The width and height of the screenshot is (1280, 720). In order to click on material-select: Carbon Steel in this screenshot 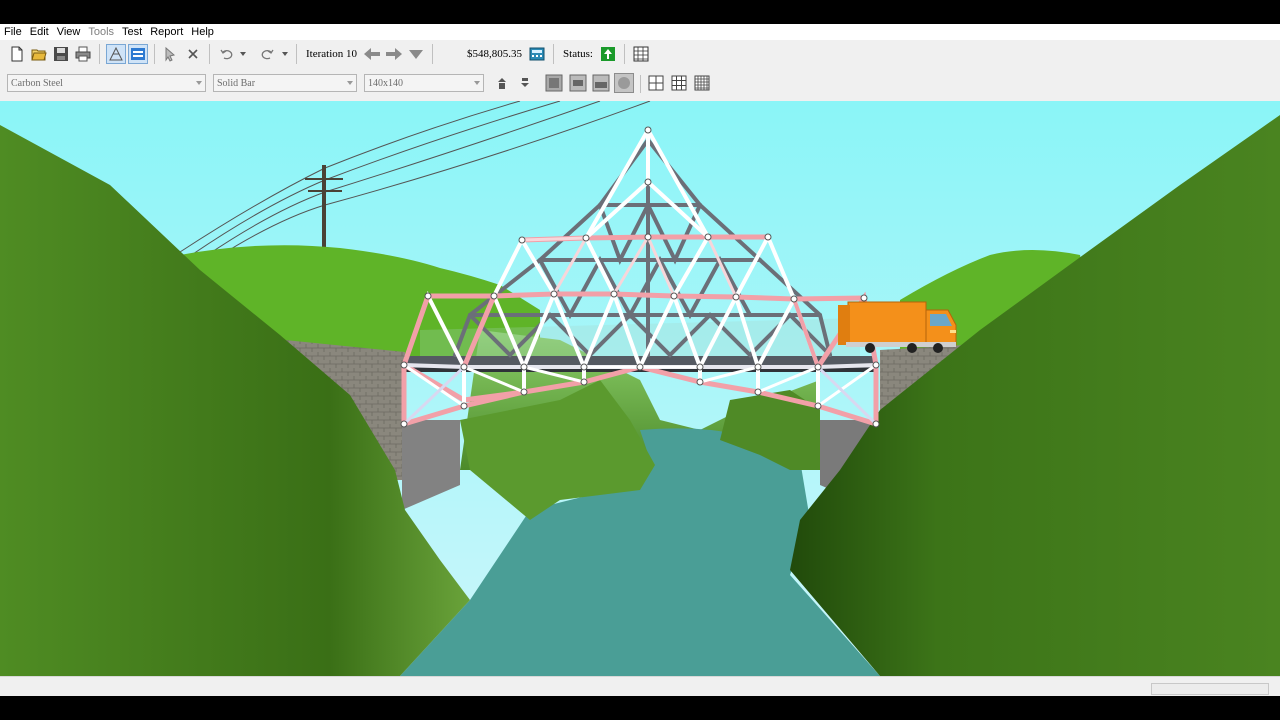, I will do `click(106, 83)`.